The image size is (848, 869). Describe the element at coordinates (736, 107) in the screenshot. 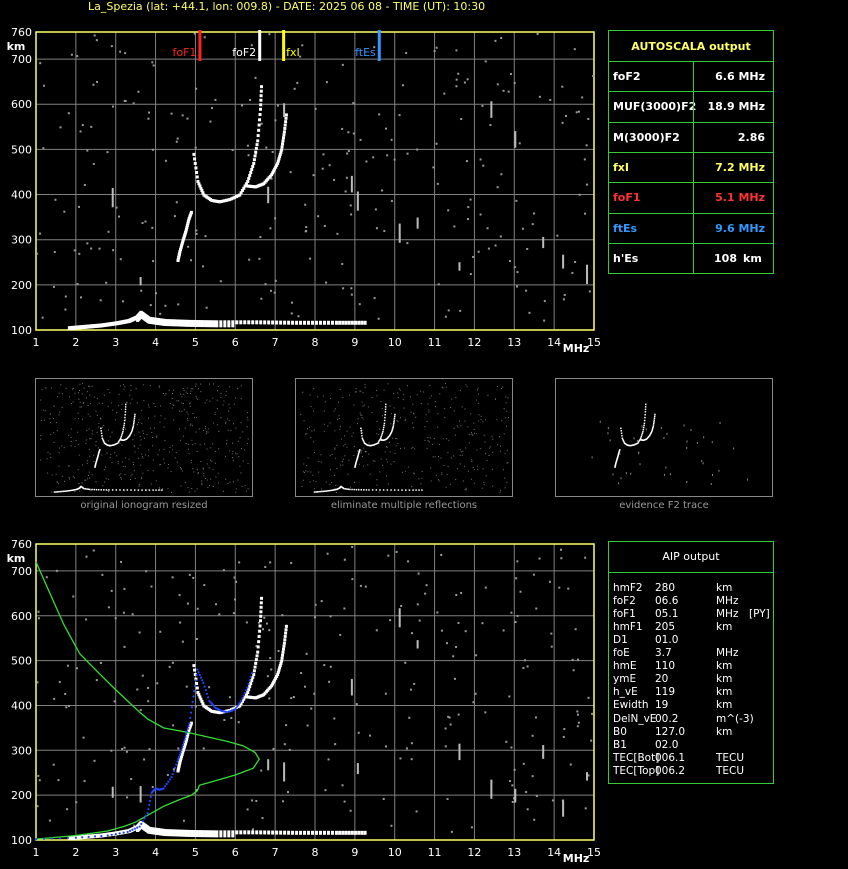

I see `autoscala-value: 18.9 MHz` at that location.